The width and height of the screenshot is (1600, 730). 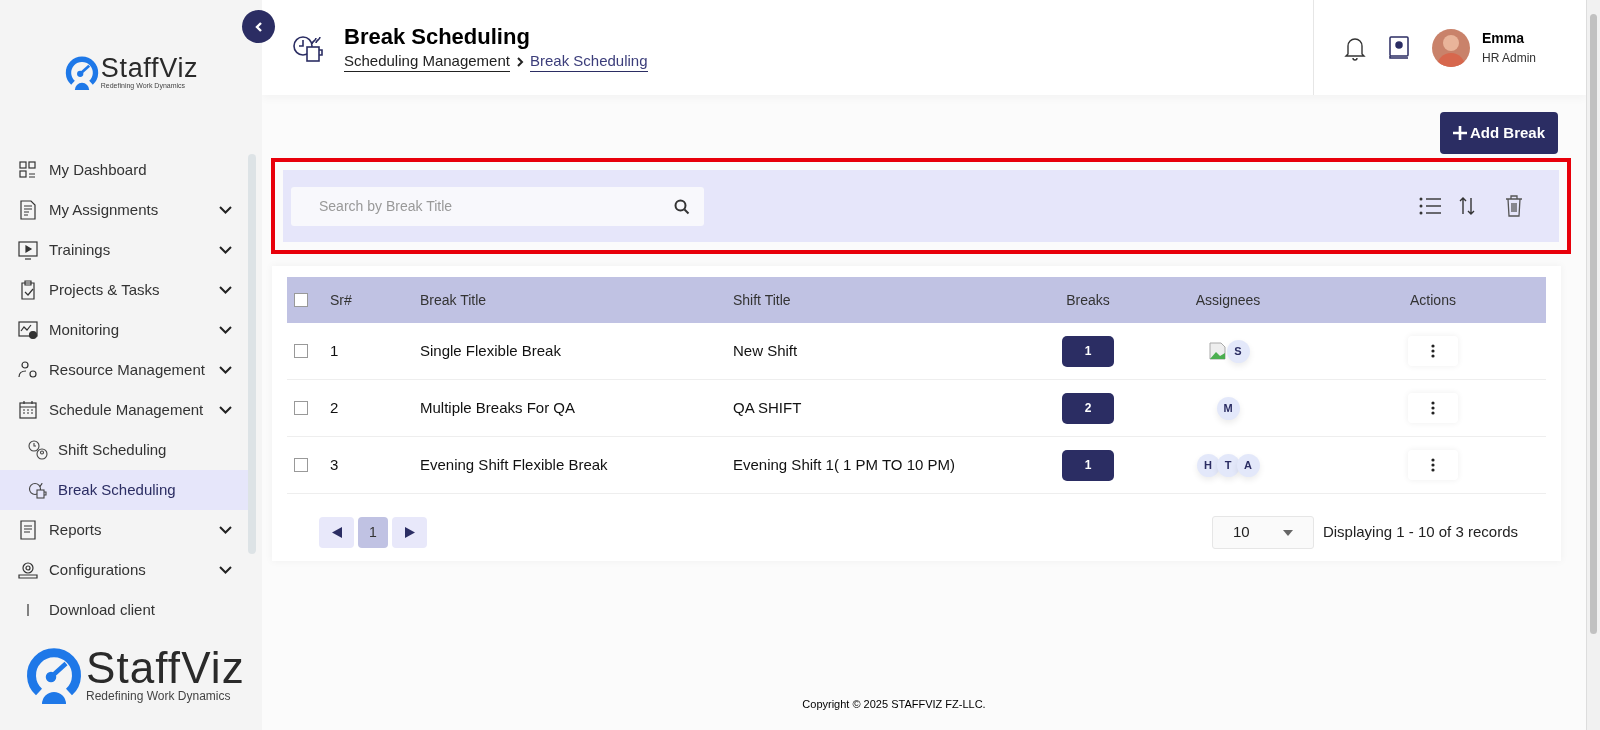 I want to click on triangle-right-icon, so click(x=409, y=532).